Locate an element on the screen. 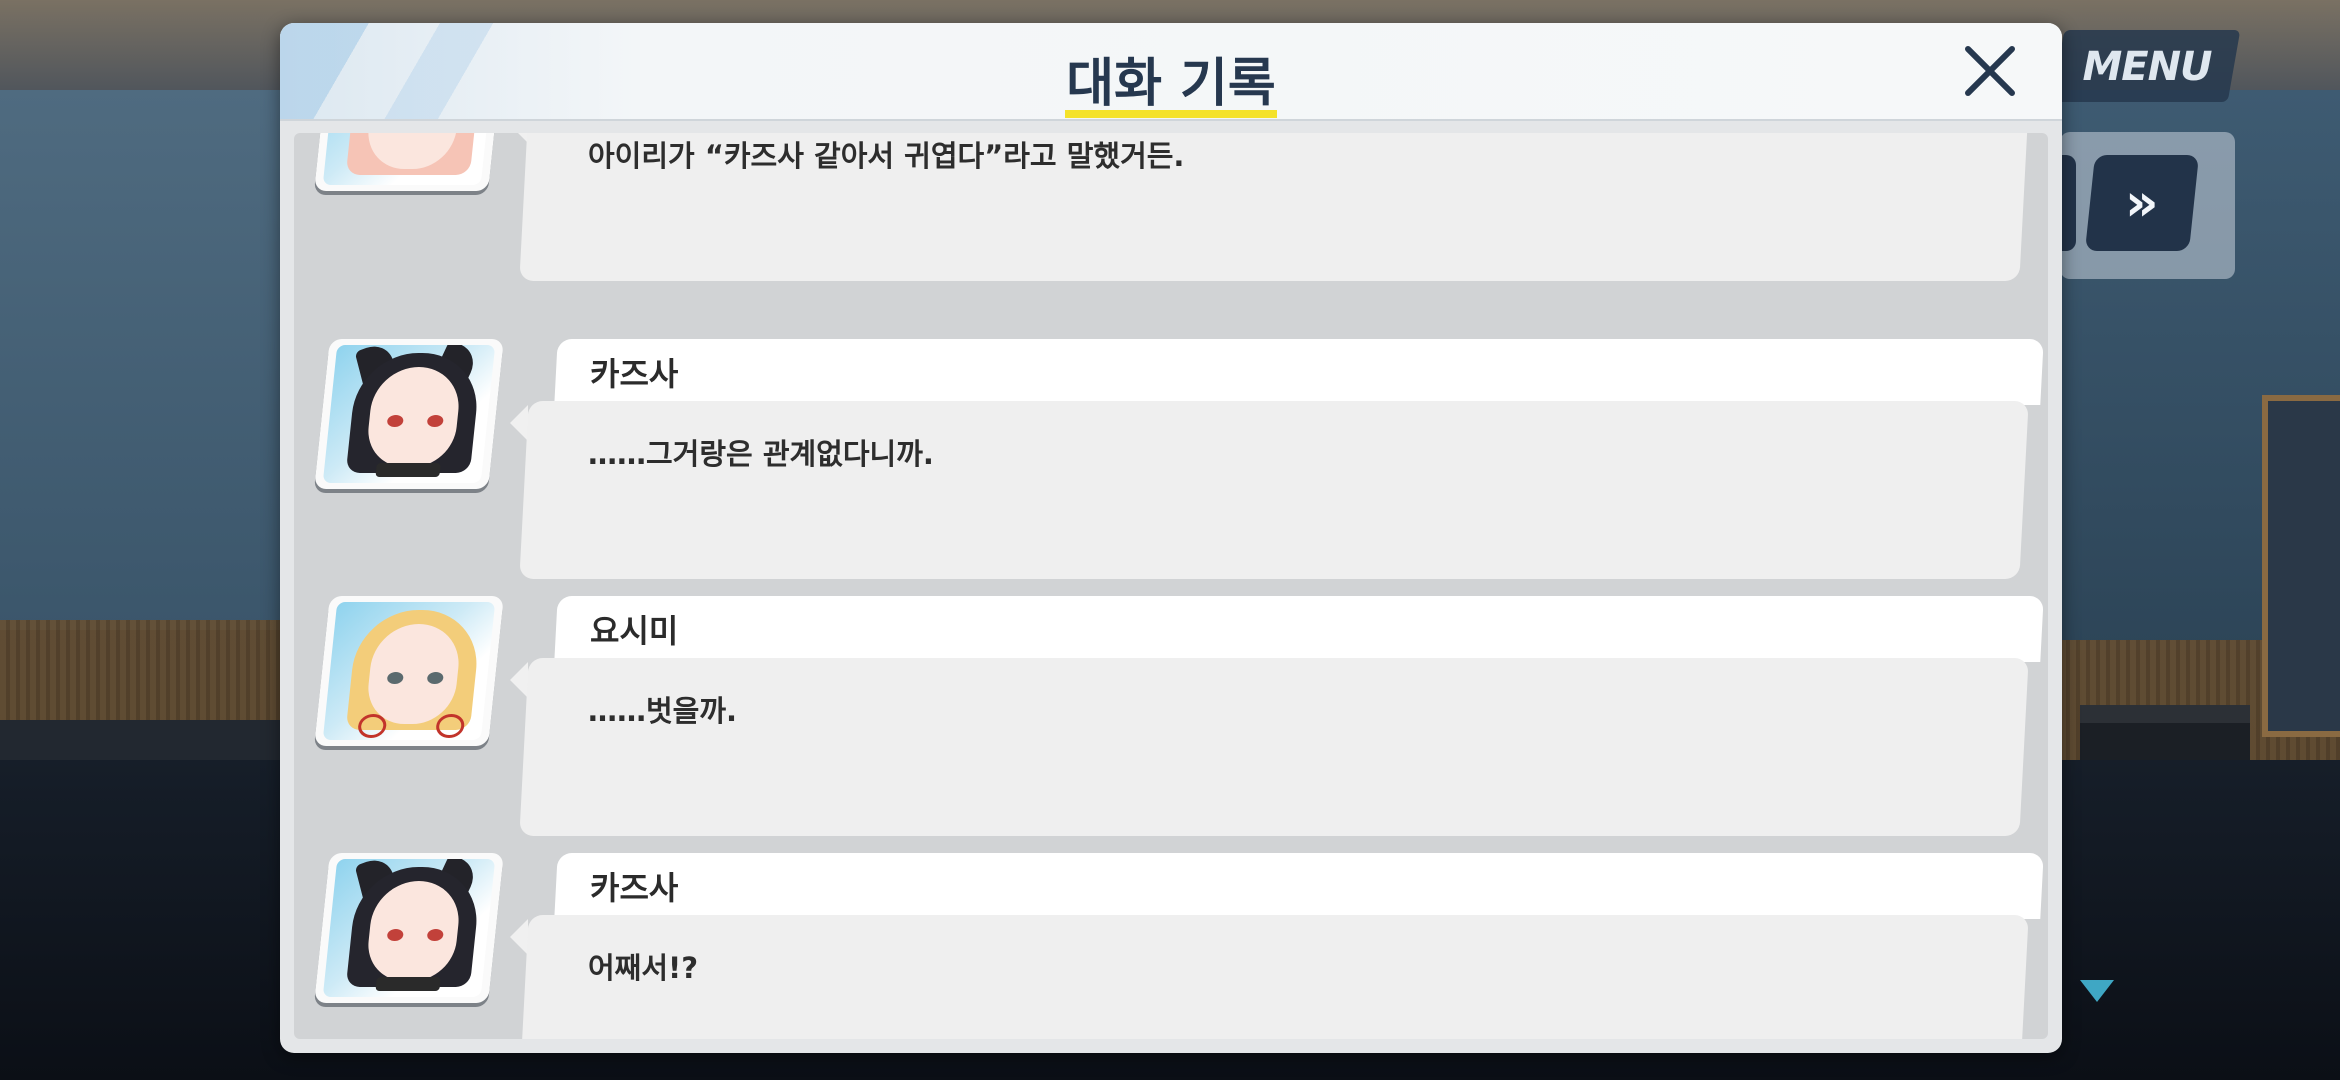 This screenshot has width=2340, height=1080. background-wall-left is located at coordinates (145, 360).